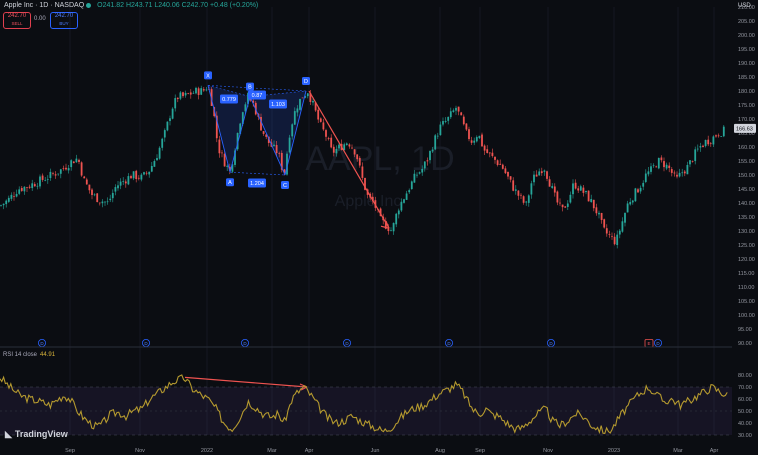 This screenshot has height=455, width=758. What do you see at coordinates (29, 355) in the screenshot?
I see `rsi-legend: RSI 14 close 44.91` at bounding box center [29, 355].